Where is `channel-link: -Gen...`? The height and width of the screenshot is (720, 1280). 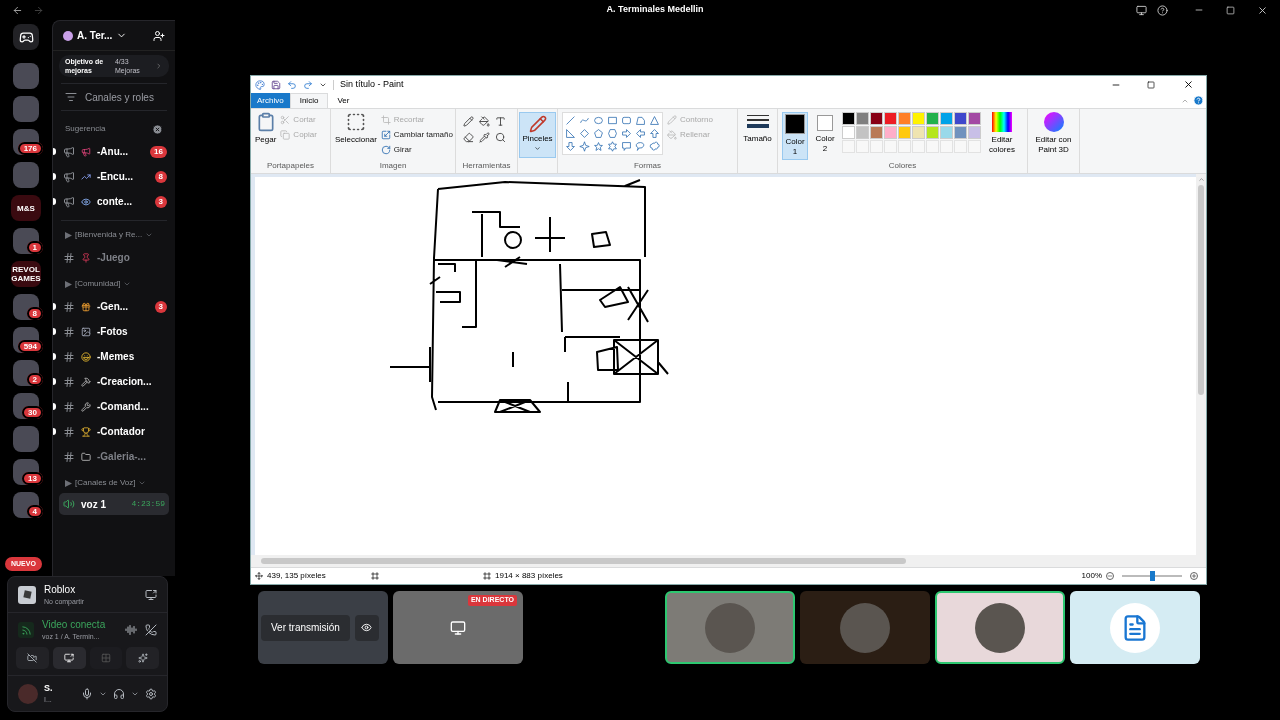 channel-link: -Gen... is located at coordinates (123, 306).